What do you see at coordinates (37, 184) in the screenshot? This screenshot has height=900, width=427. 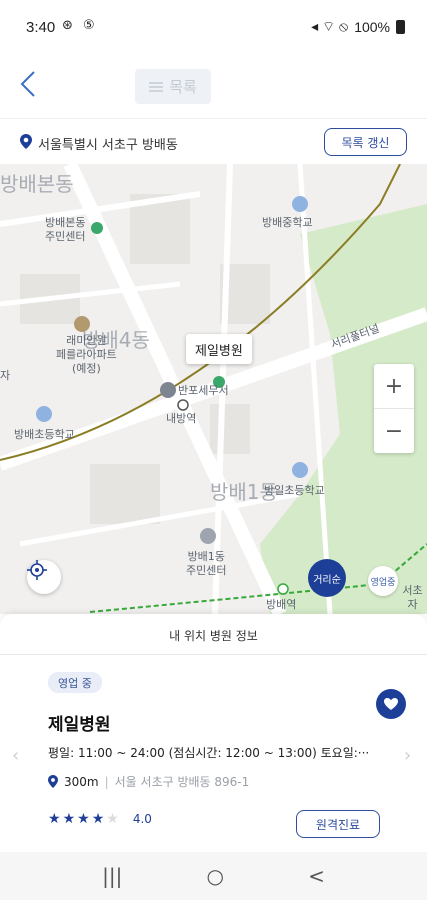 I see `district-label: 방배본동` at bounding box center [37, 184].